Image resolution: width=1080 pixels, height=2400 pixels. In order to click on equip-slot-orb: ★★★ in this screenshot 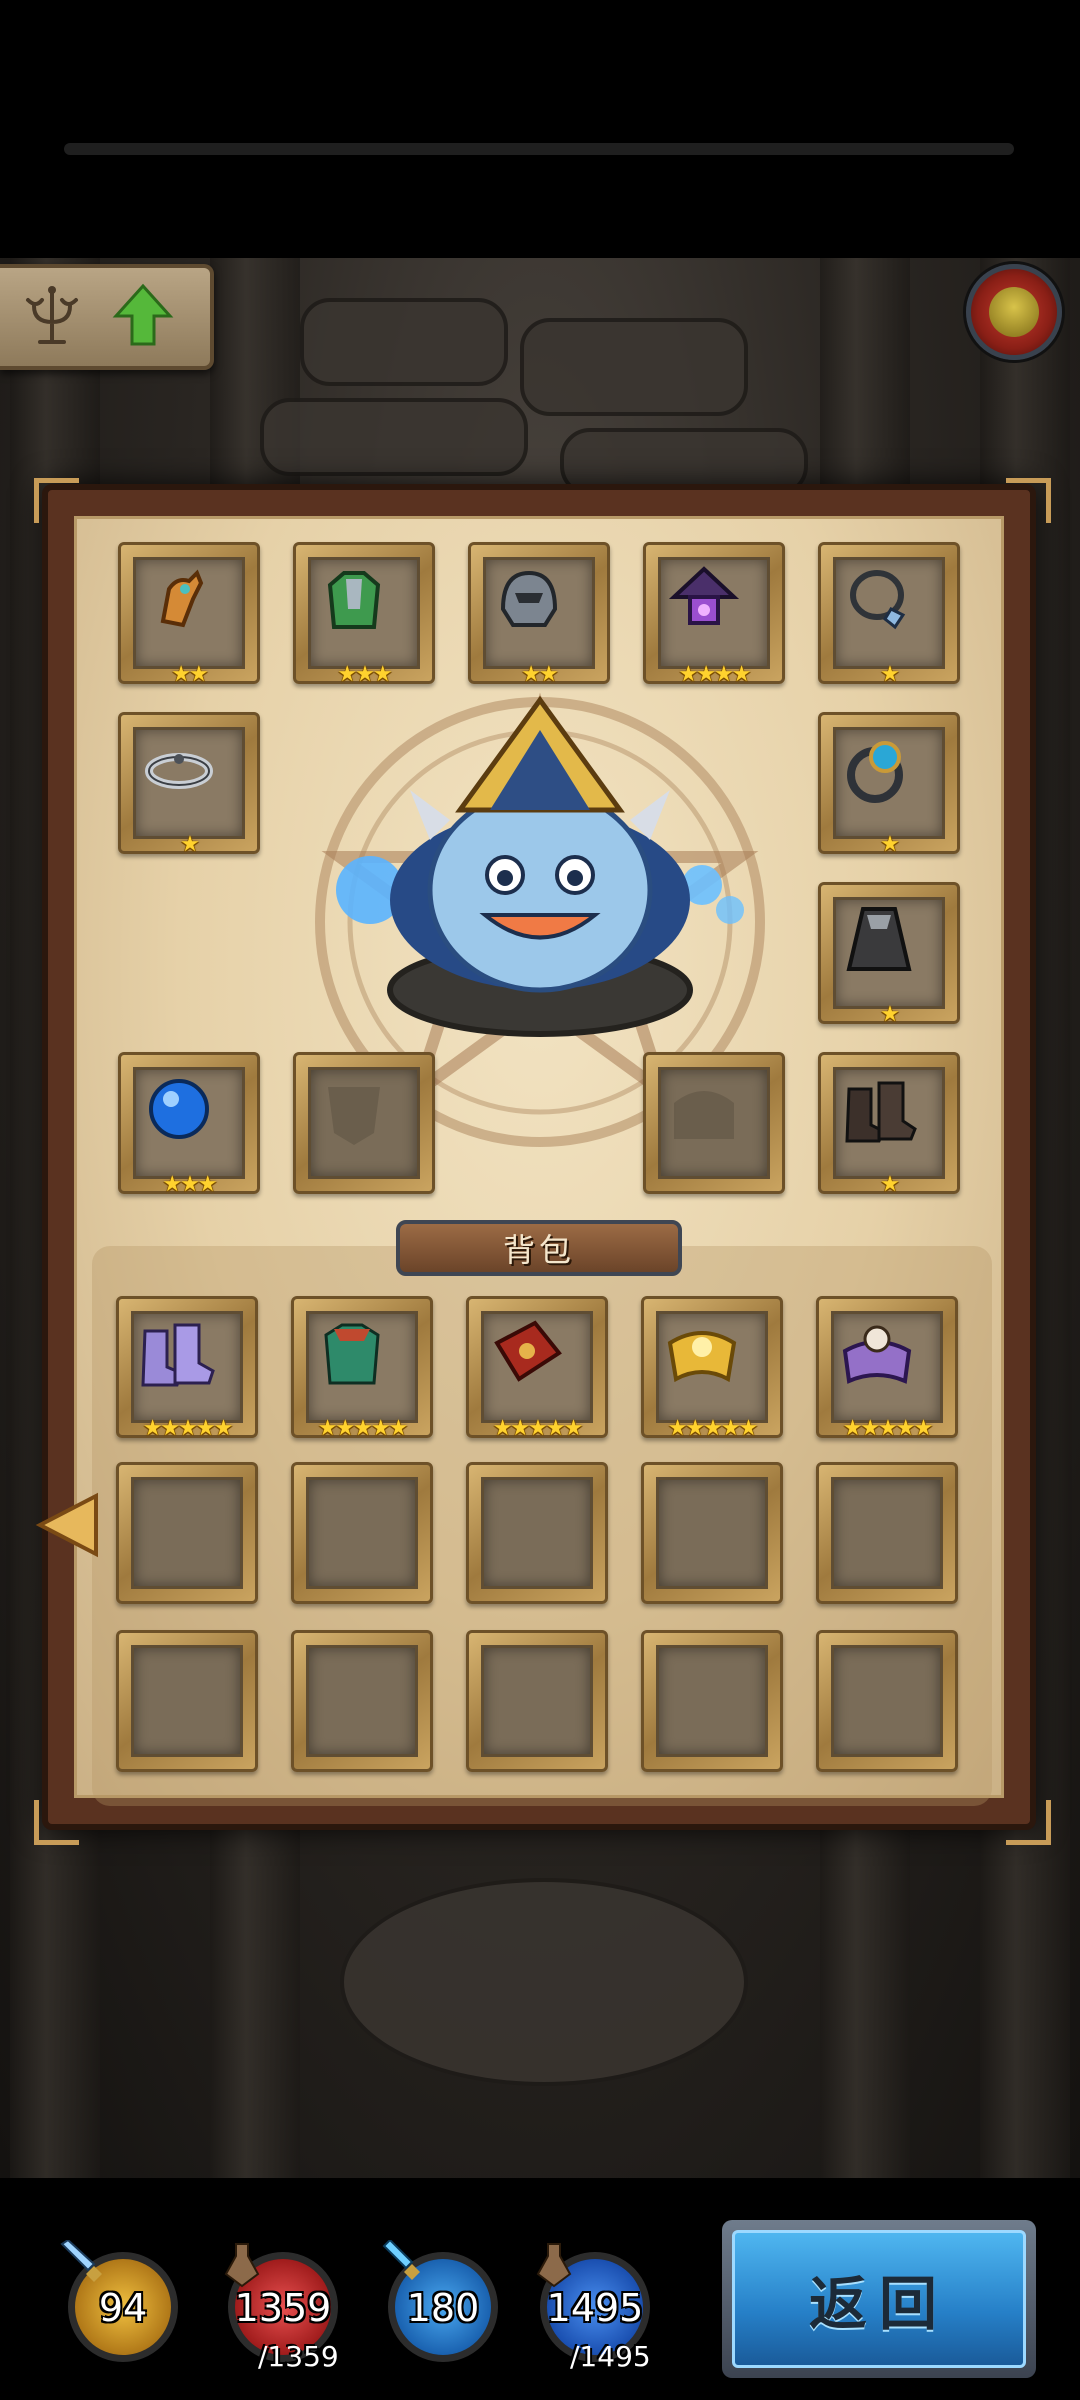, I will do `click(189, 1124)`.